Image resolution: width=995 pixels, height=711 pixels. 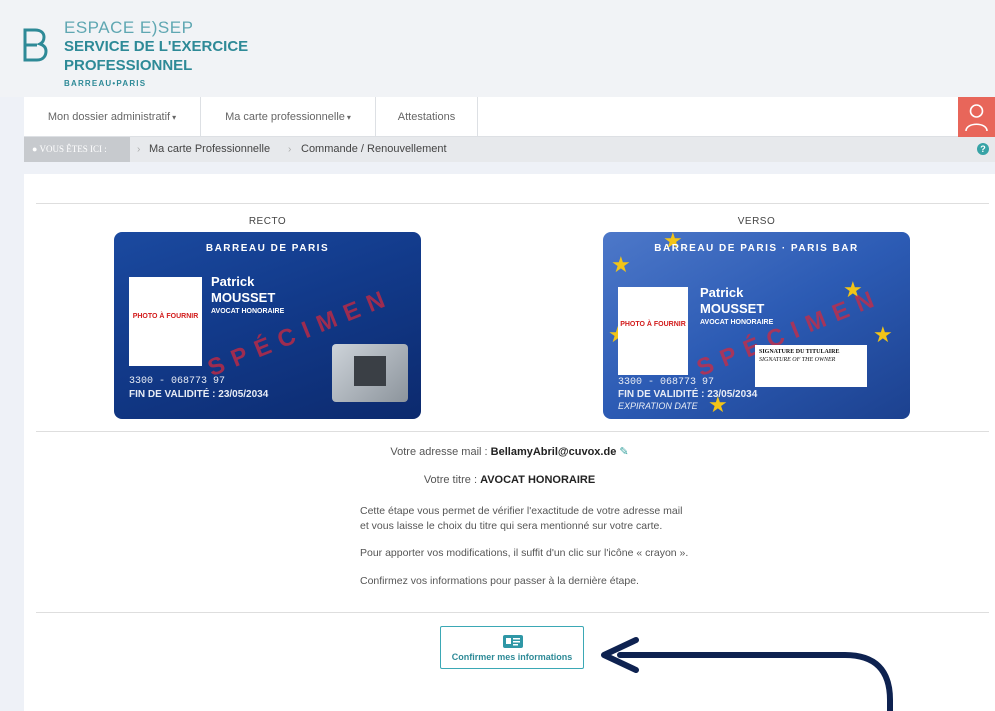 What do you see at coordinates (129, 27) in the screenshot?
I see `brand-top: ESPACE E)SEP` at bounding box center [129, 27].